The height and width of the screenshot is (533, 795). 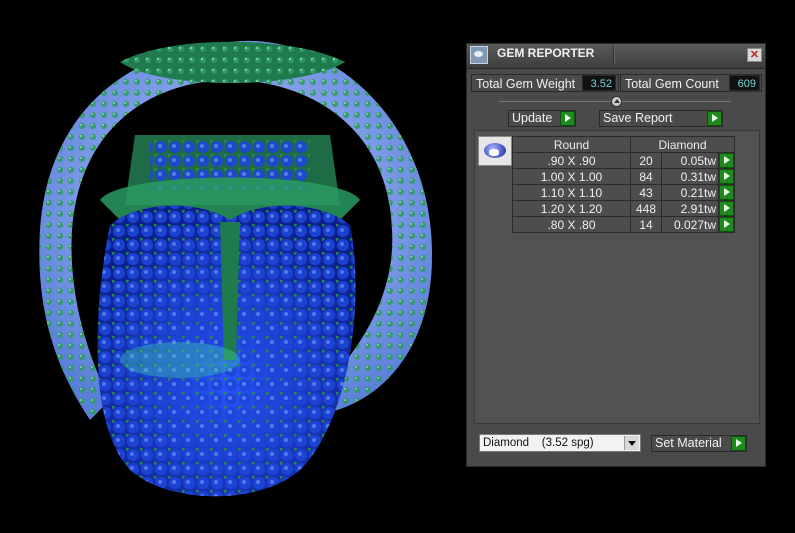 What do you see at coordinates (646, 208) in the screenshot?
I see `row-count: 448` at bounding box center [646, 208].